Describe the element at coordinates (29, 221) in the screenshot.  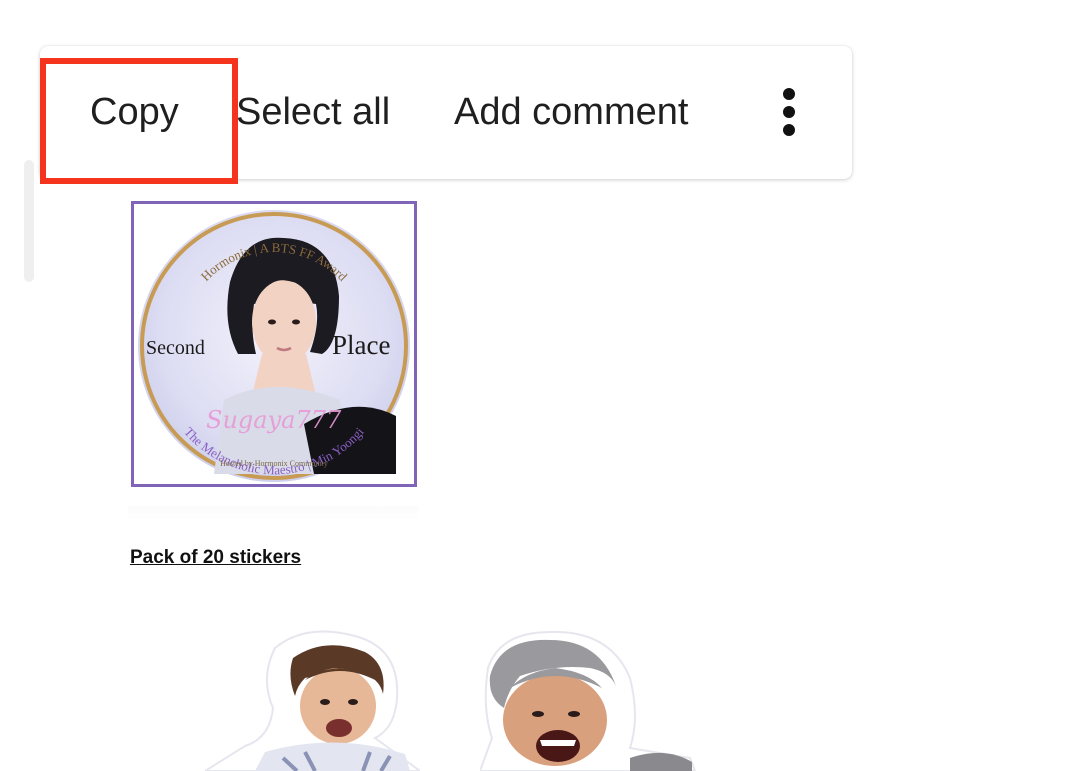
I see `scrollbar-thumb` at that location.